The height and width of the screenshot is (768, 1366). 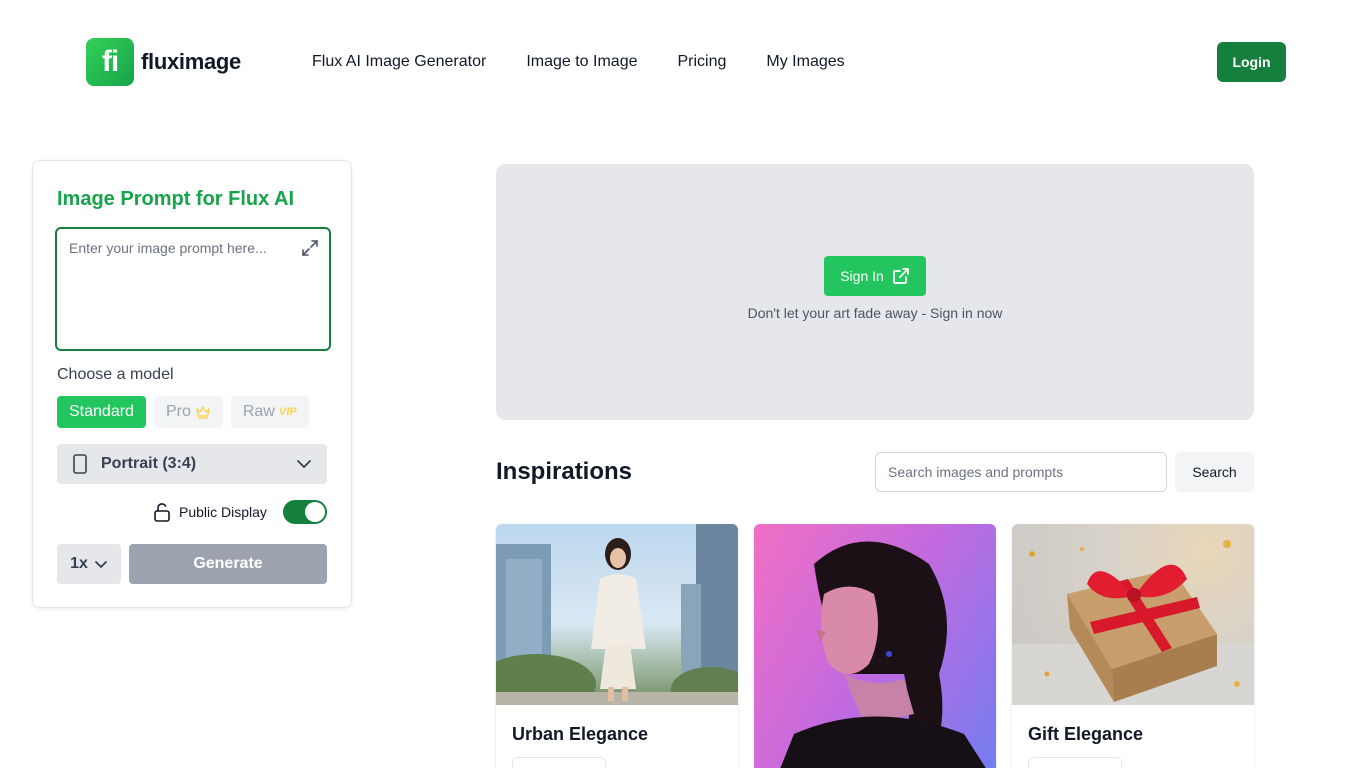 I want to click on public-display-row: Public Display, so click(x=240, y=512).